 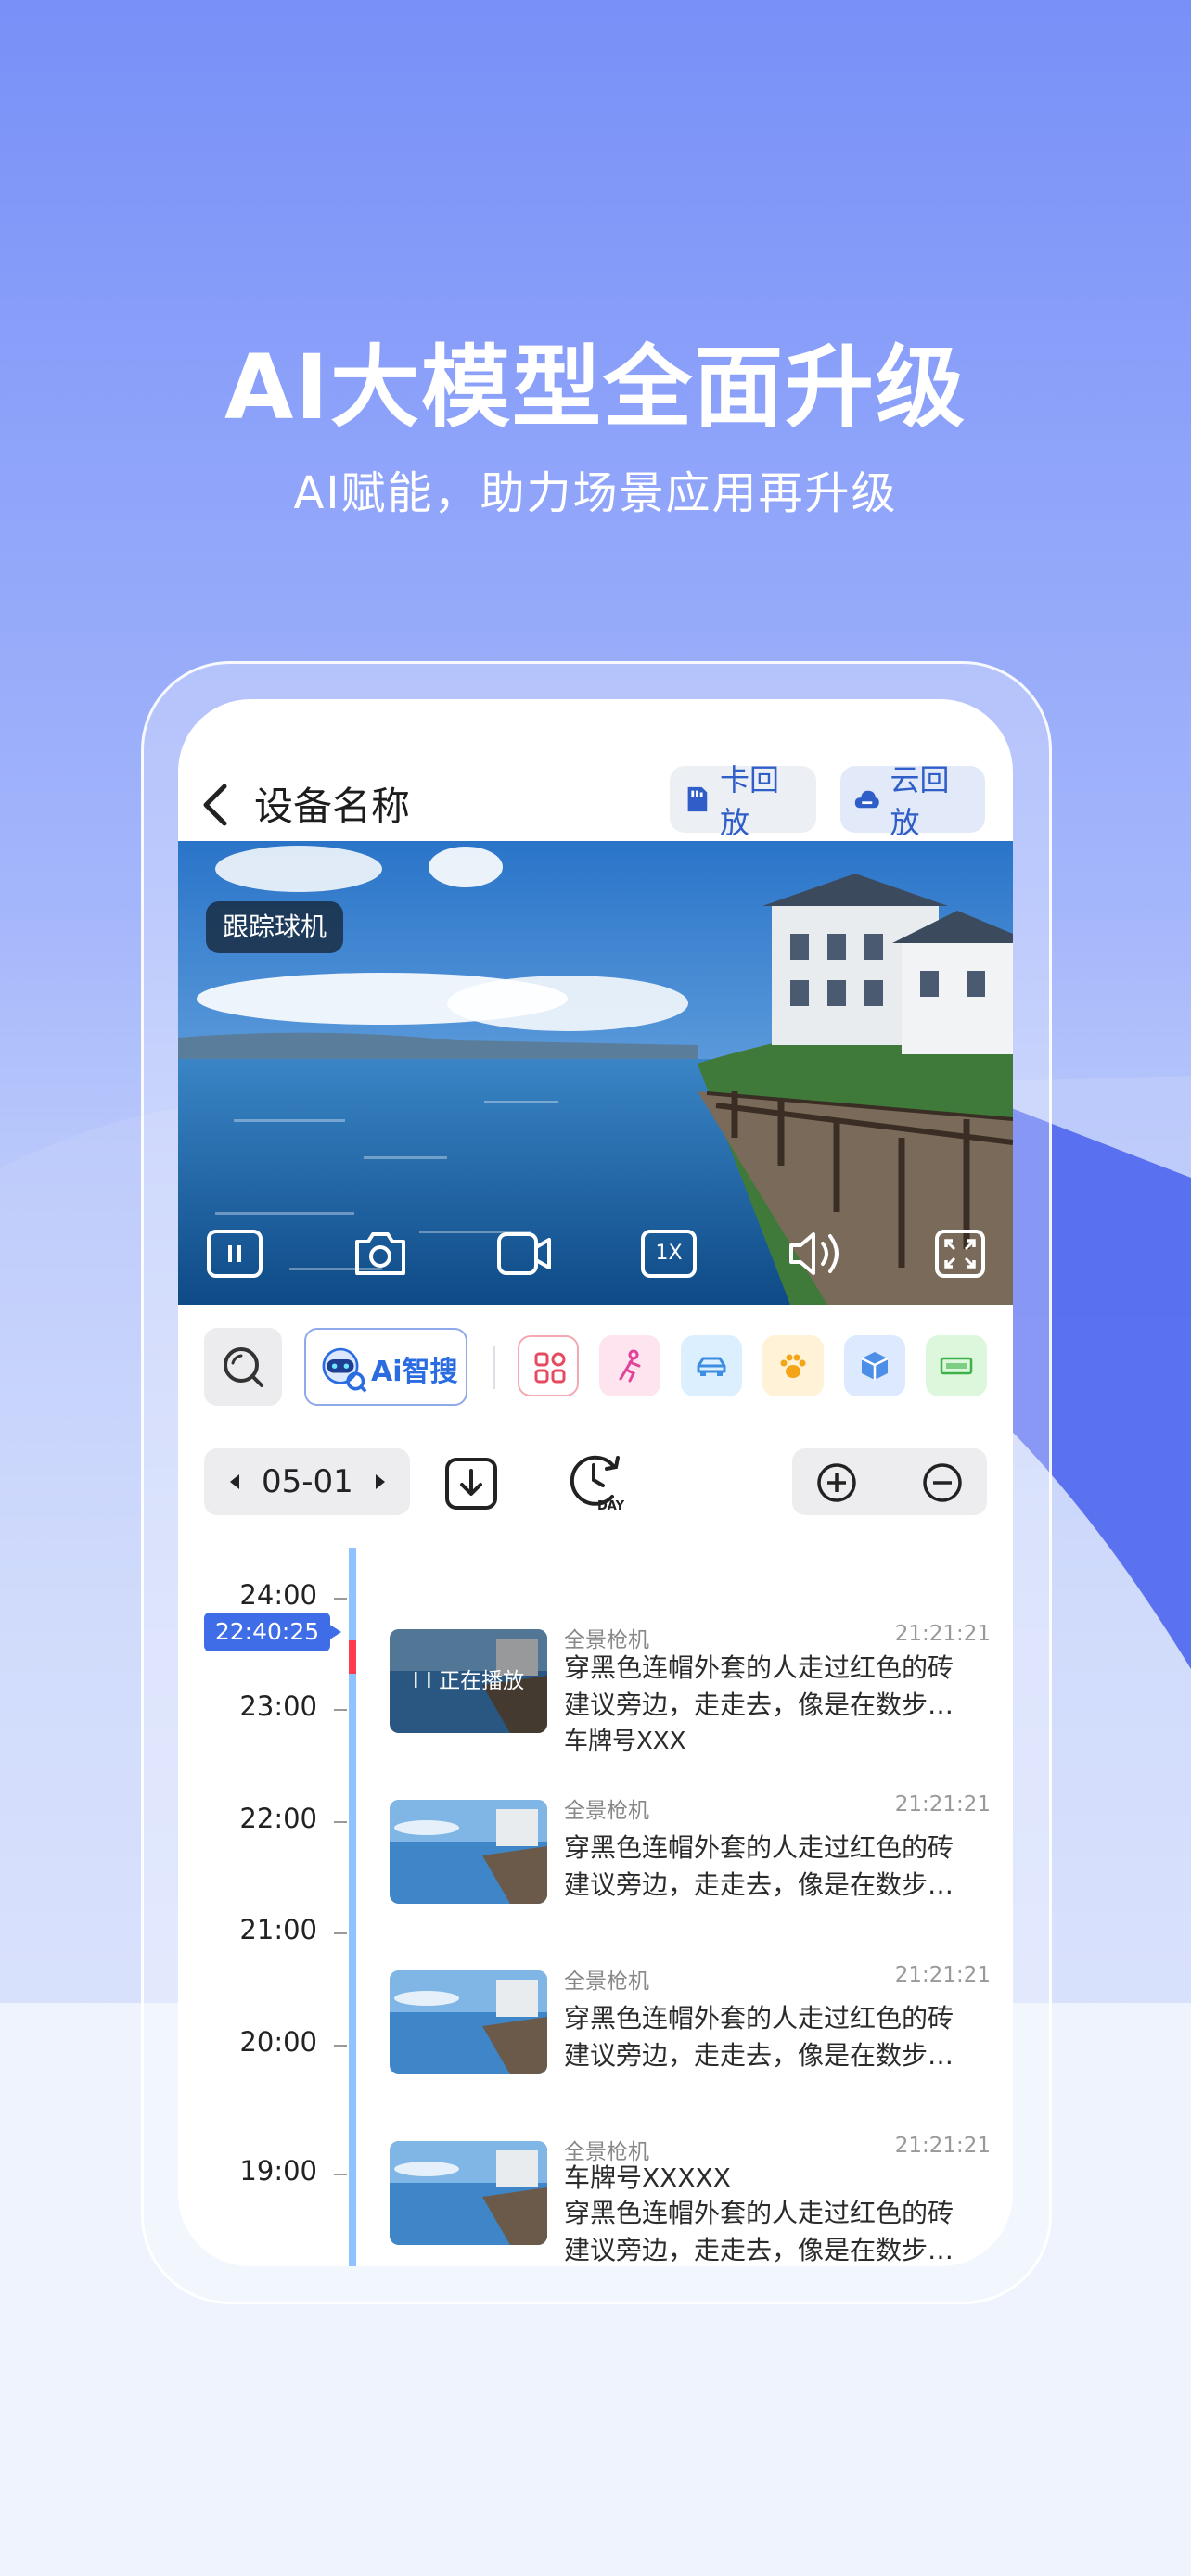 What do you see at coordinates (278, 2042) in the screenshot?
I see `timeline-hour: 20:00` at bounding box center [278, 2042].